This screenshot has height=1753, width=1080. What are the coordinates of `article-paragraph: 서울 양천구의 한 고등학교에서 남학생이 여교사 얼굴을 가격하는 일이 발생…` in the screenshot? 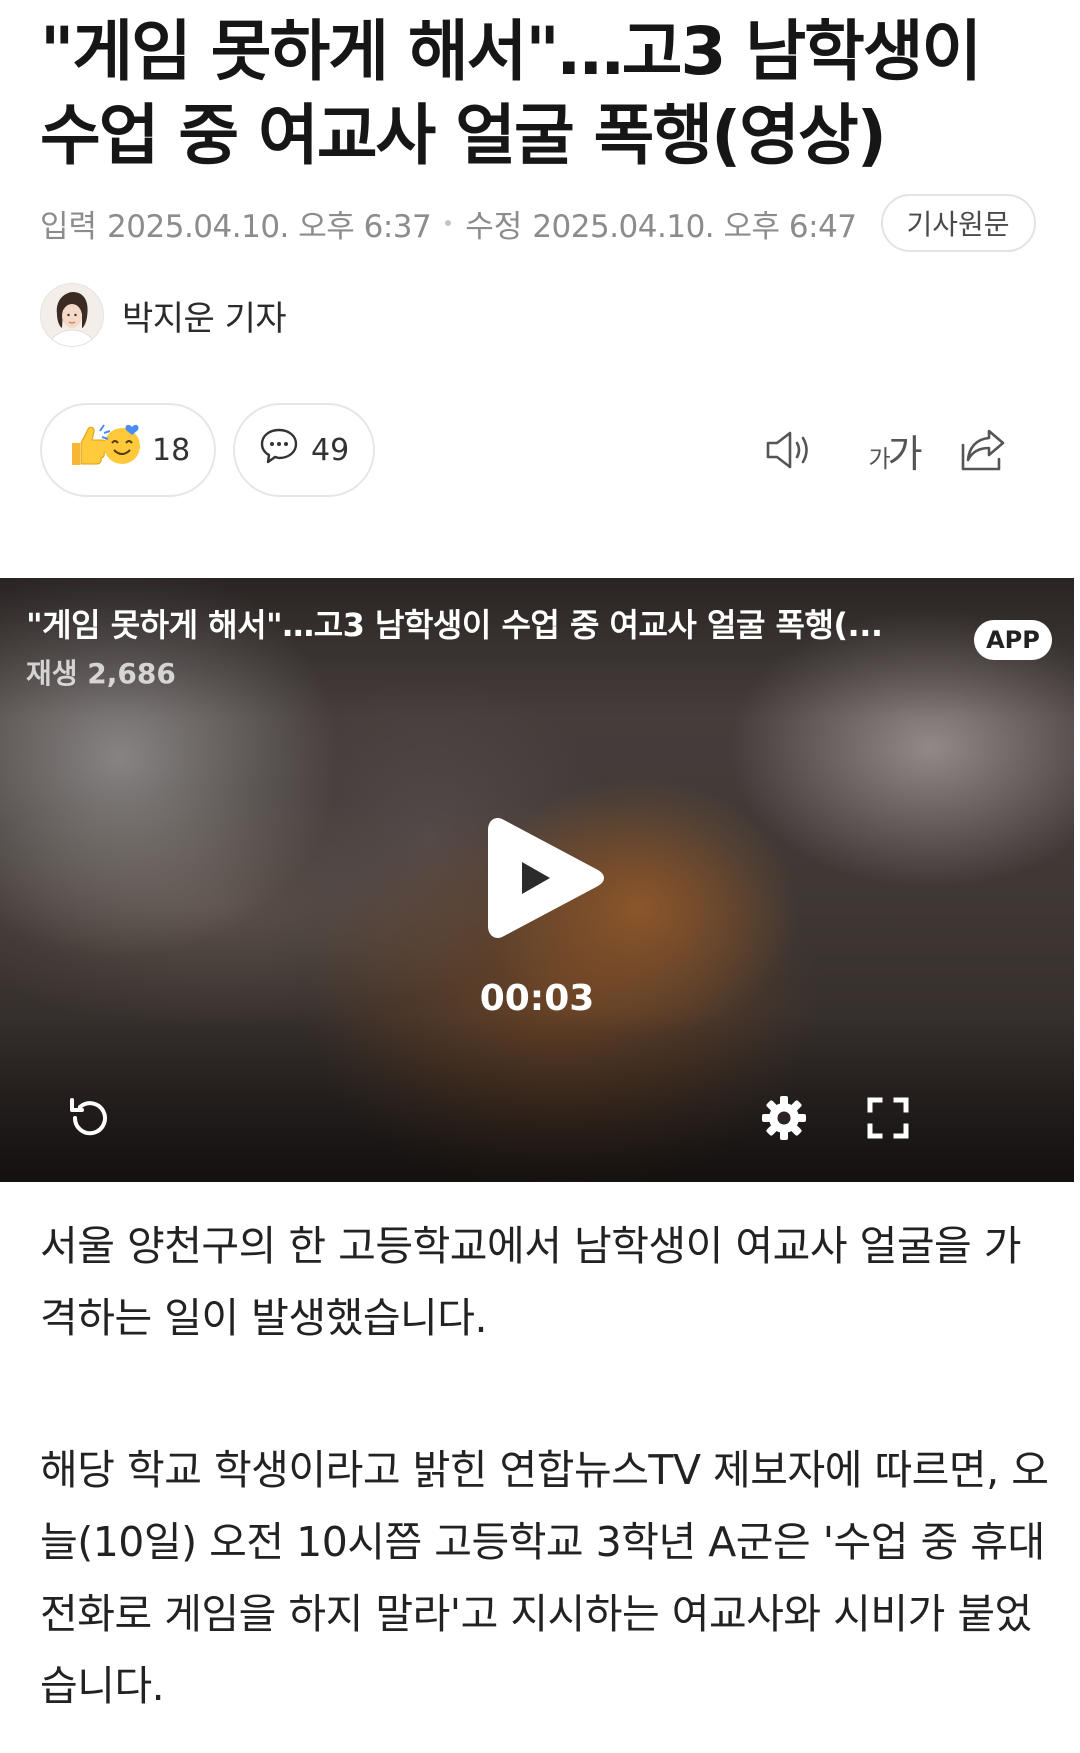 It's located at (531, 1282).